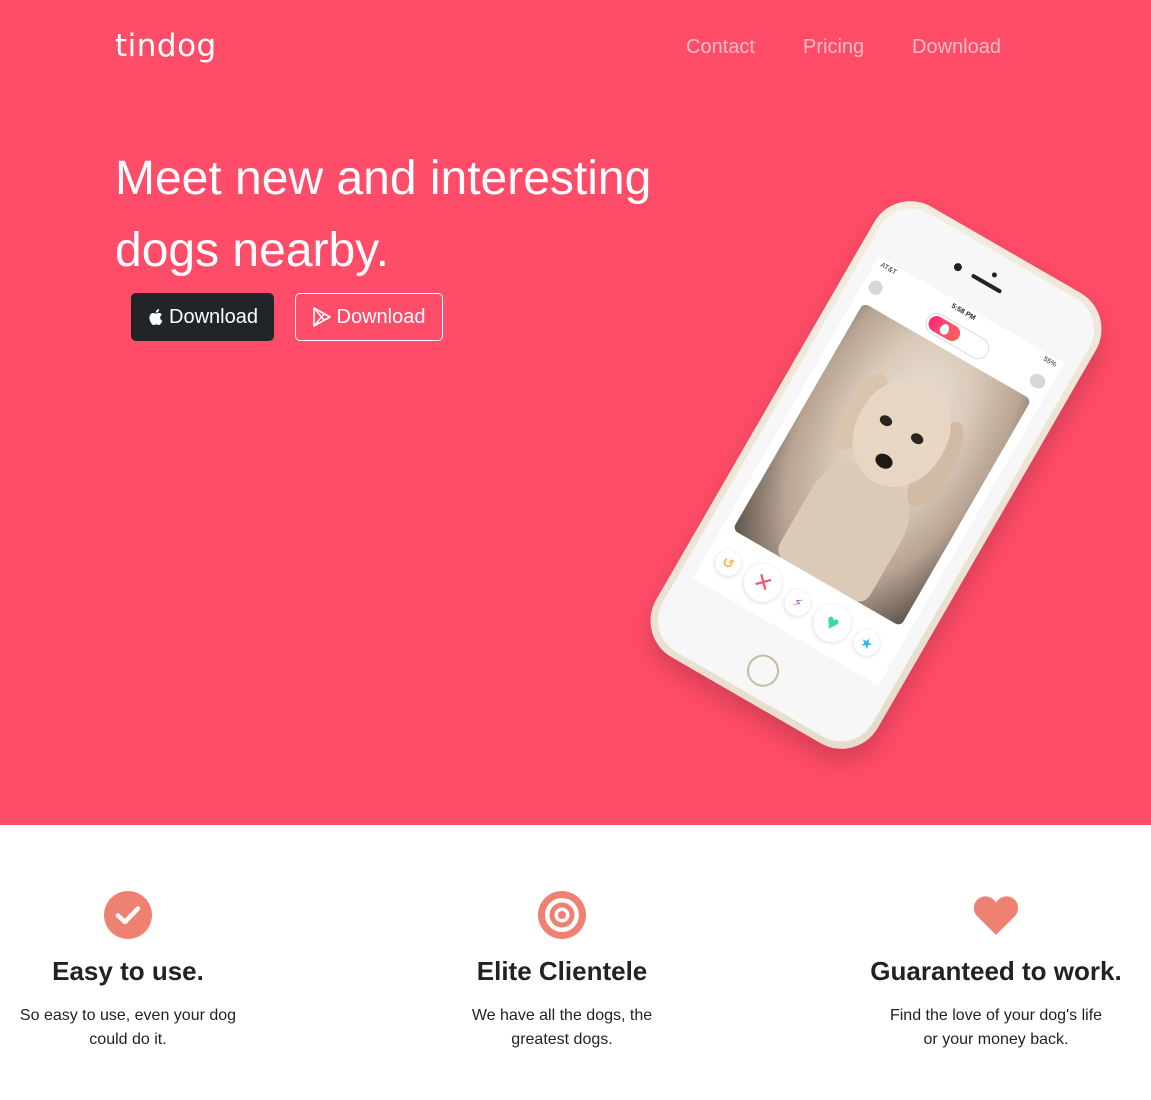 This screenshot has height=1100, width=1151. I want to click on phone-camera, so click(958, 267).